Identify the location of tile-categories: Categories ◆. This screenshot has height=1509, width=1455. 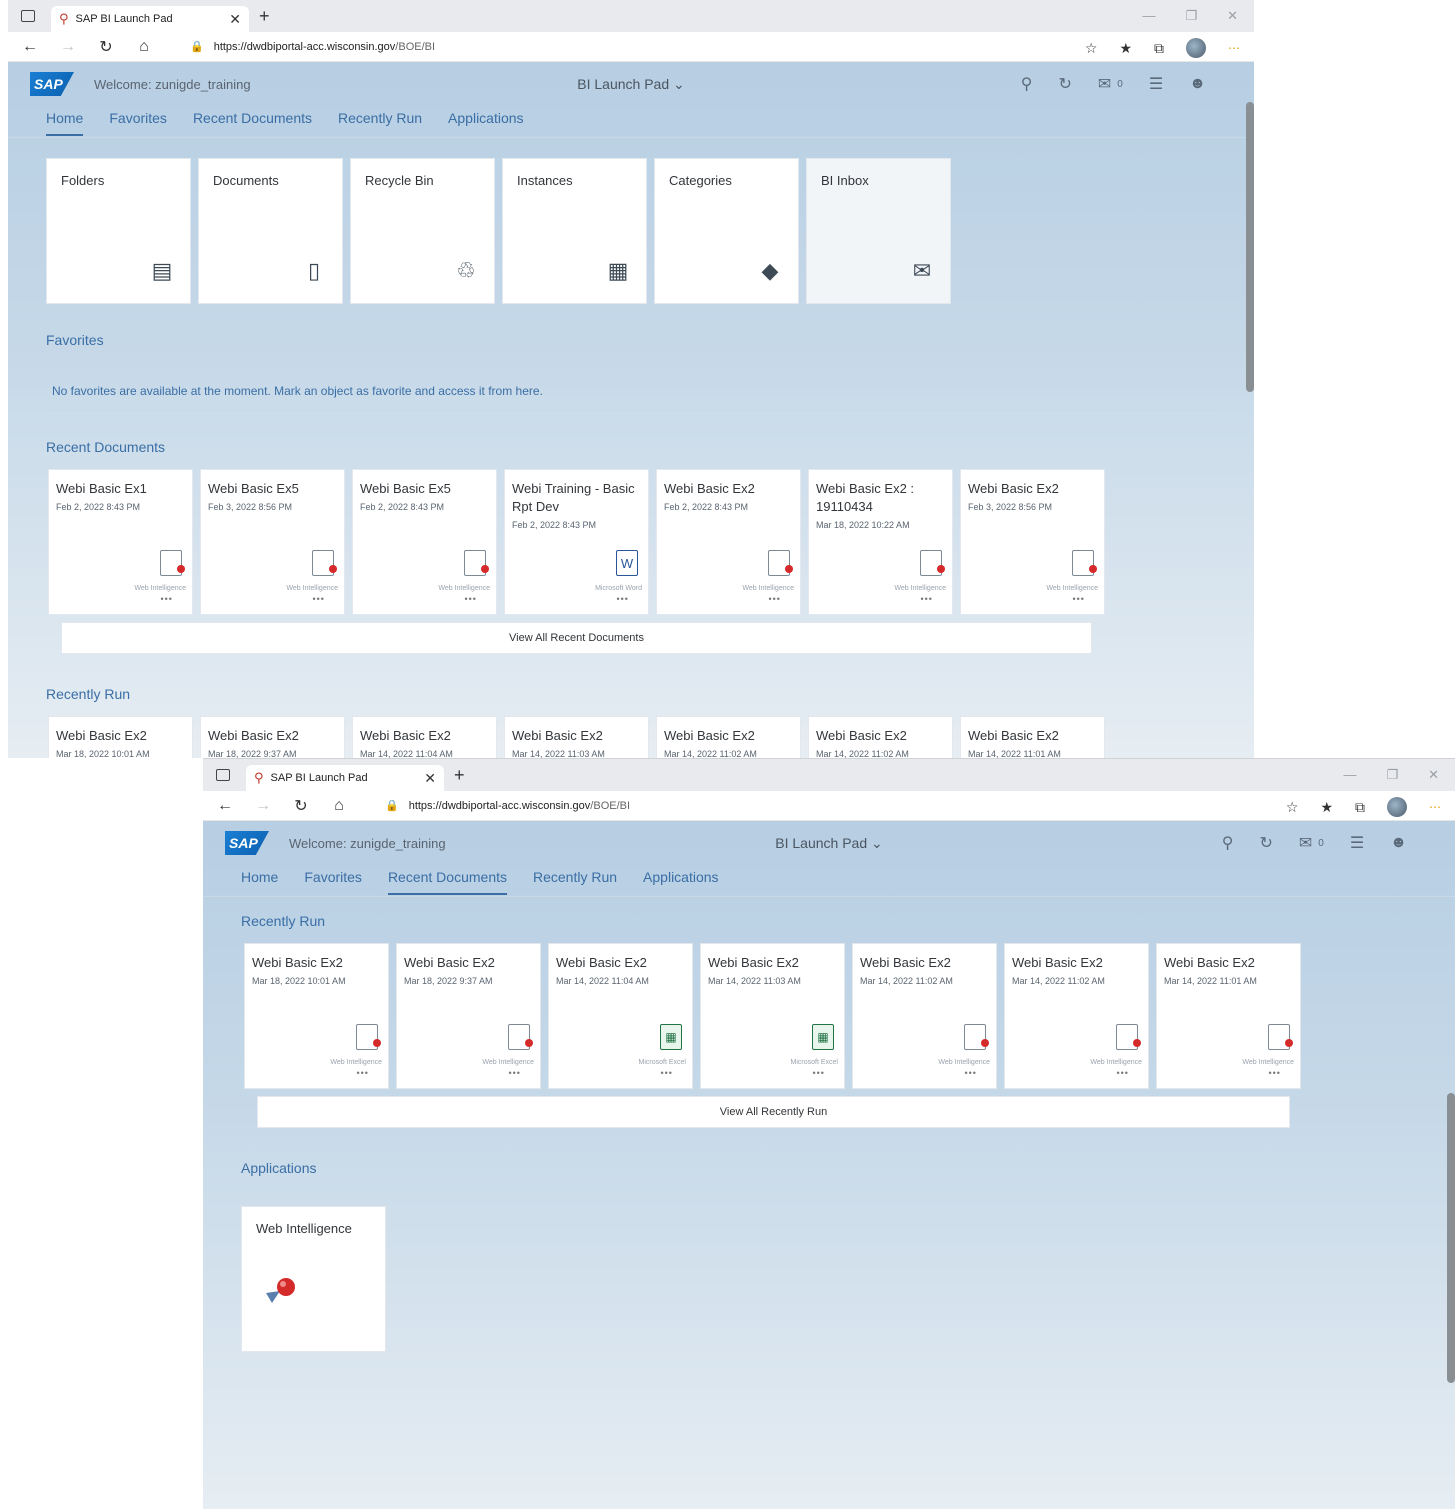
(726, 231).